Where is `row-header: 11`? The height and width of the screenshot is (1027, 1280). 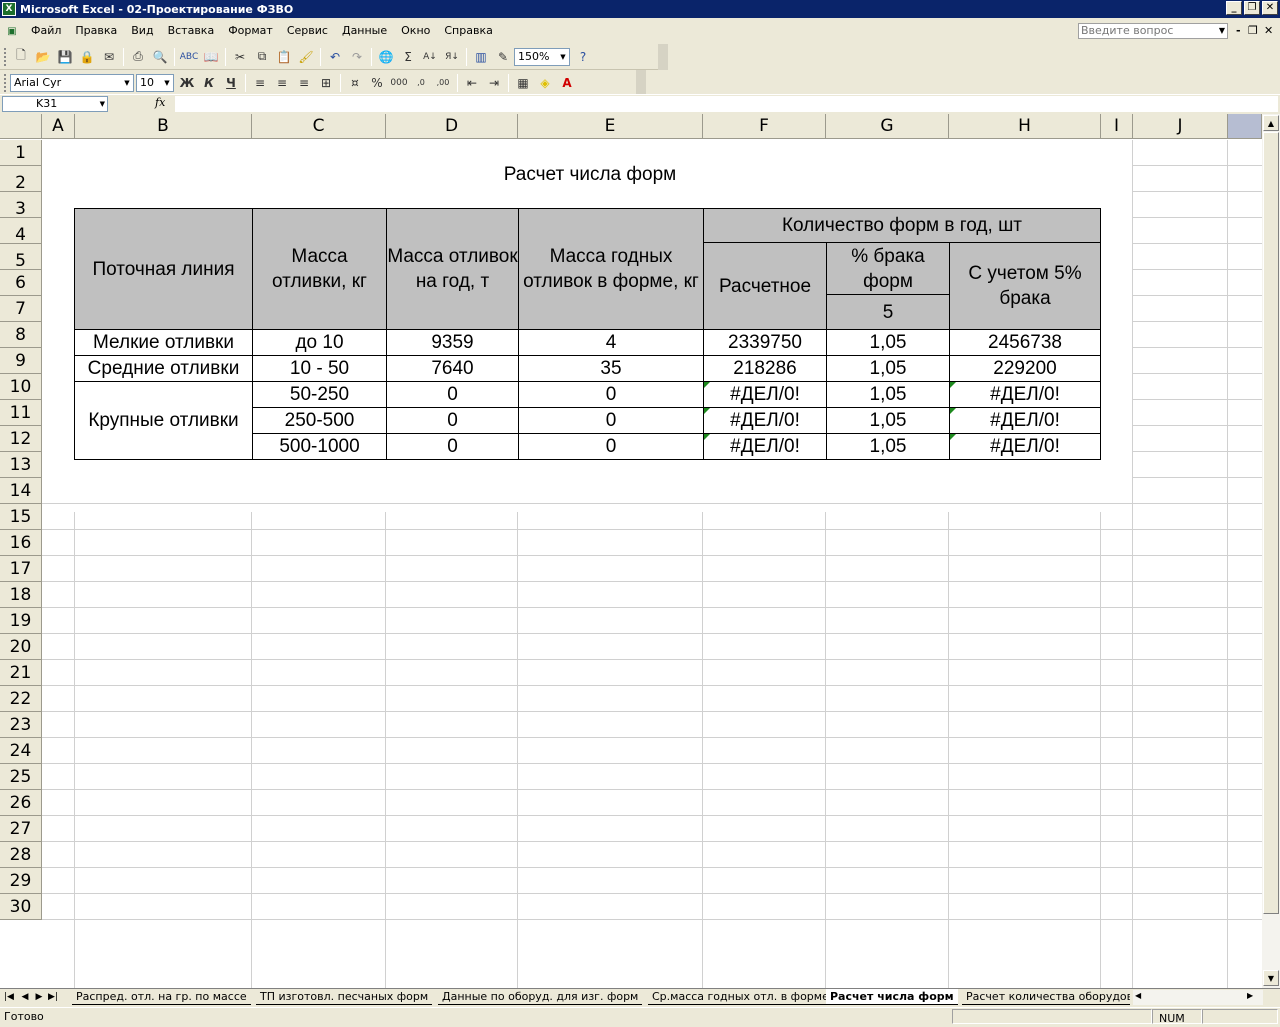
row-header: 11 is located at coordinates (21, 413).